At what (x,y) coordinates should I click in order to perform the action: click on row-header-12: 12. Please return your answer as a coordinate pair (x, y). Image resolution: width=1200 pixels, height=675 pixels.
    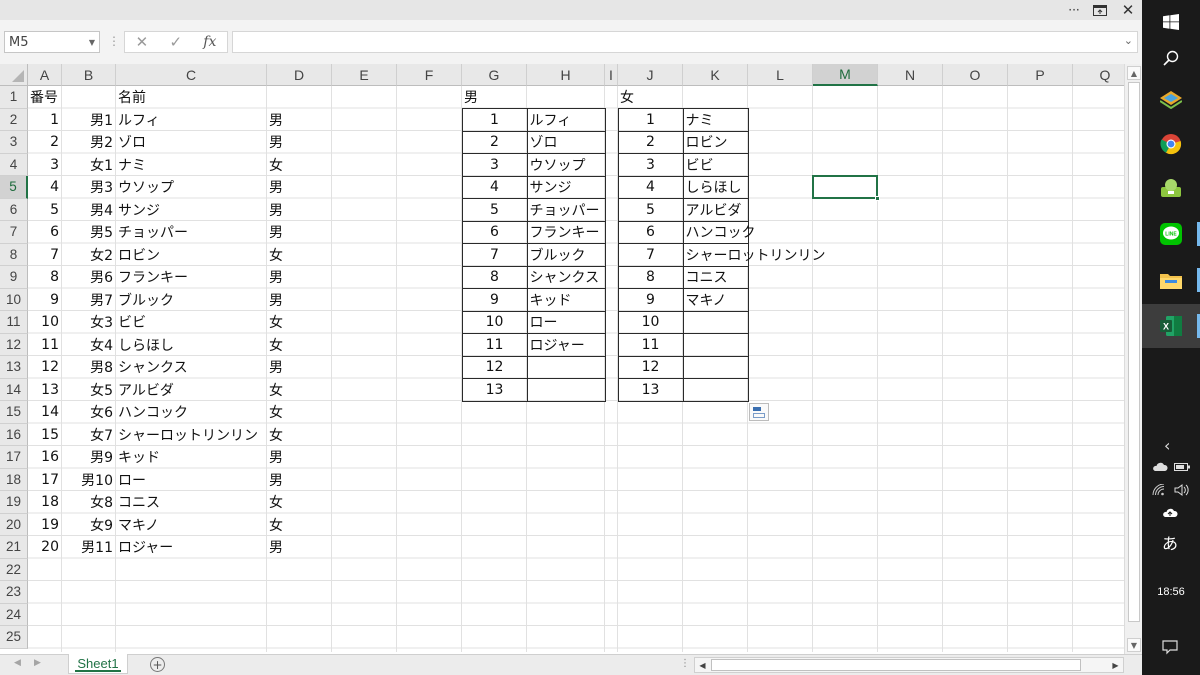
    Looking at the image, I should click on (14, 344).